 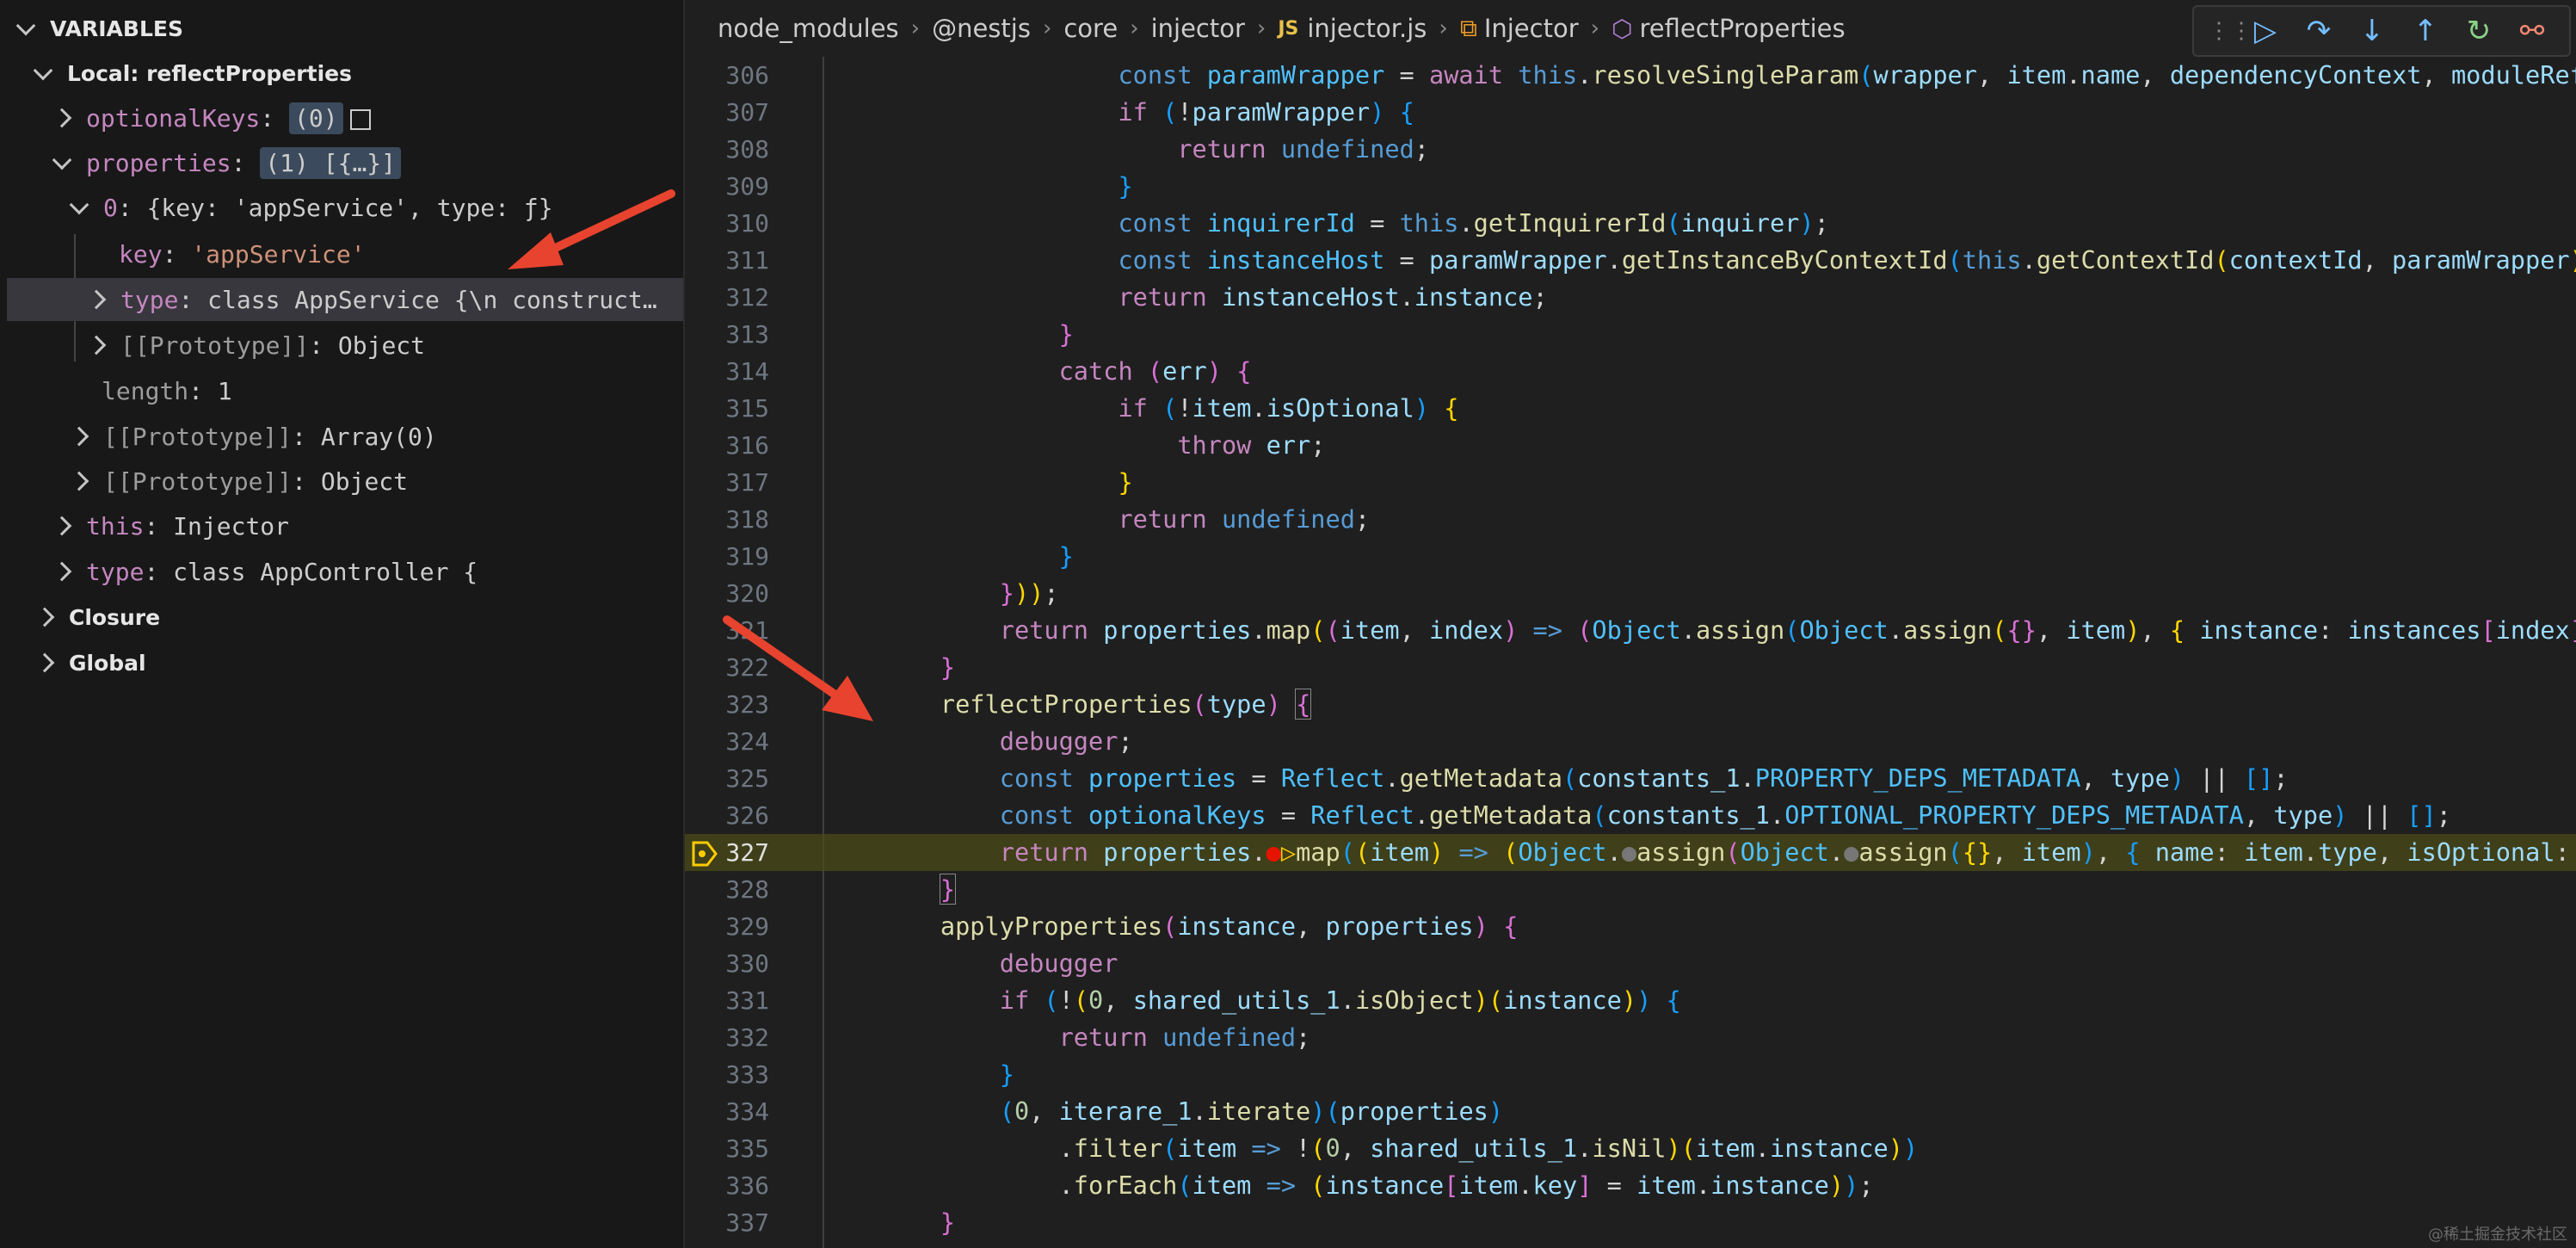 I want to click on code-line: 313 }, so click(x=1631, y=335).